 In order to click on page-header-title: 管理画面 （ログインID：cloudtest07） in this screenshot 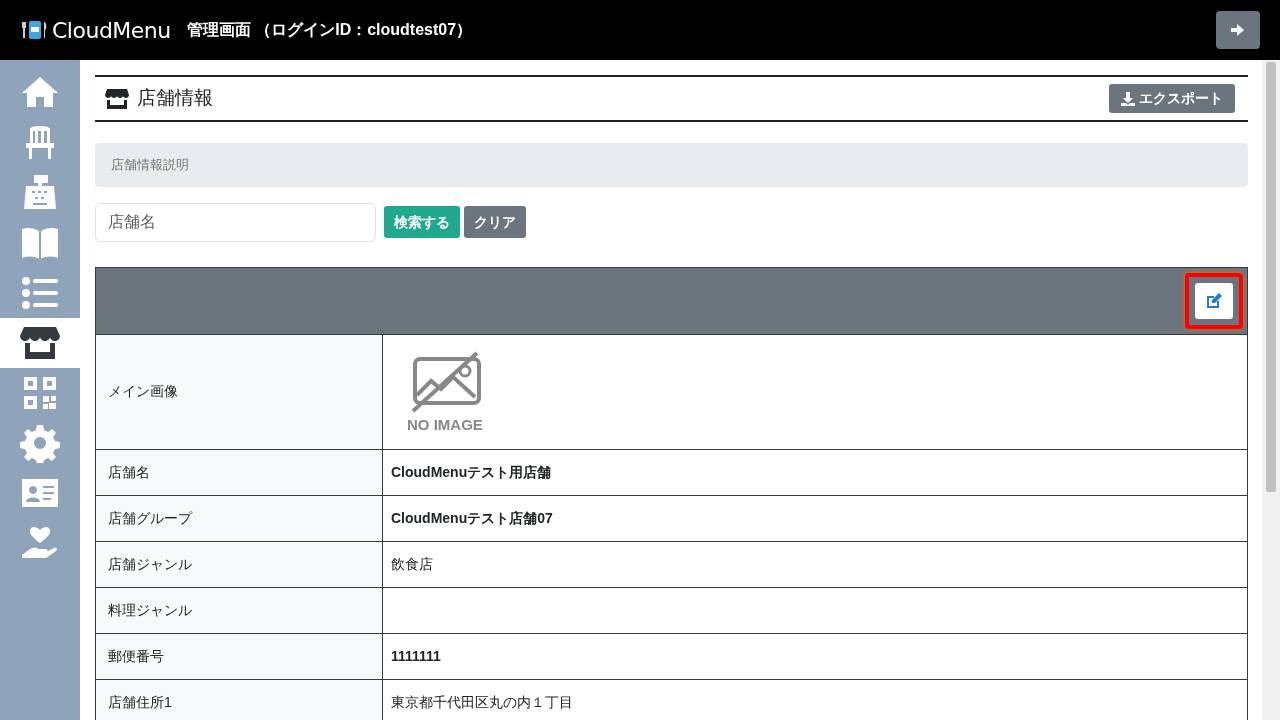, I will do `click(329, 30)`.